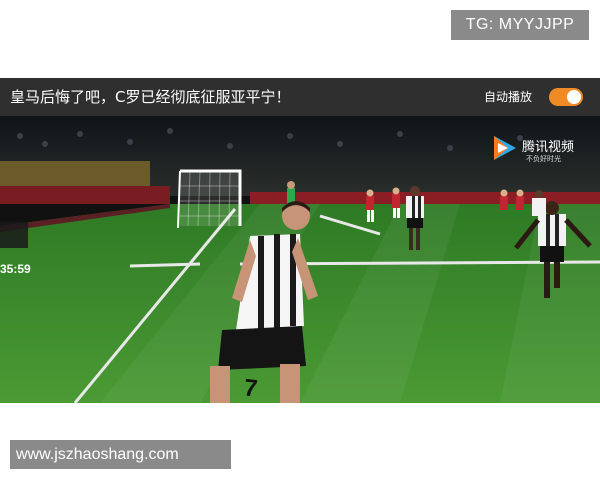 The height and width of the screenshot is (480, 600). I want to click on tencent-video-logo: 腾讯视频 不负好时光, so click(532, 150).